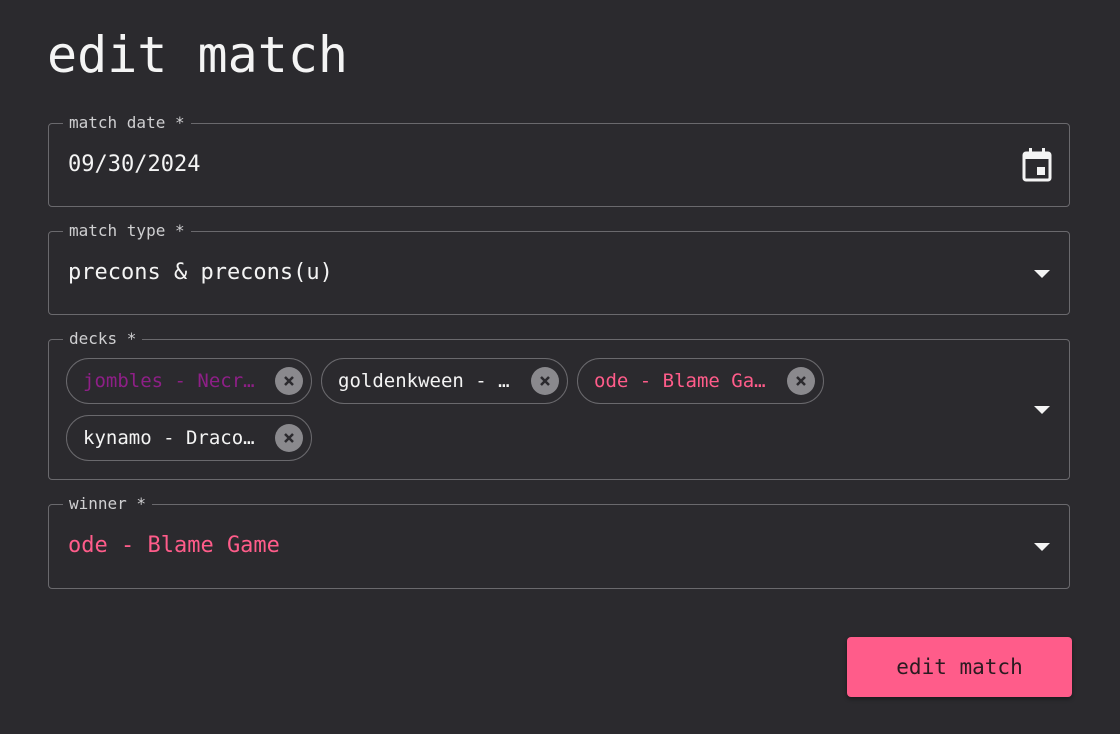 The width and height of the screenshot is (1120, 734). Describe the element at coordinates (108, 504) in the screenshot. I see `winner-label: winner *` at that location.